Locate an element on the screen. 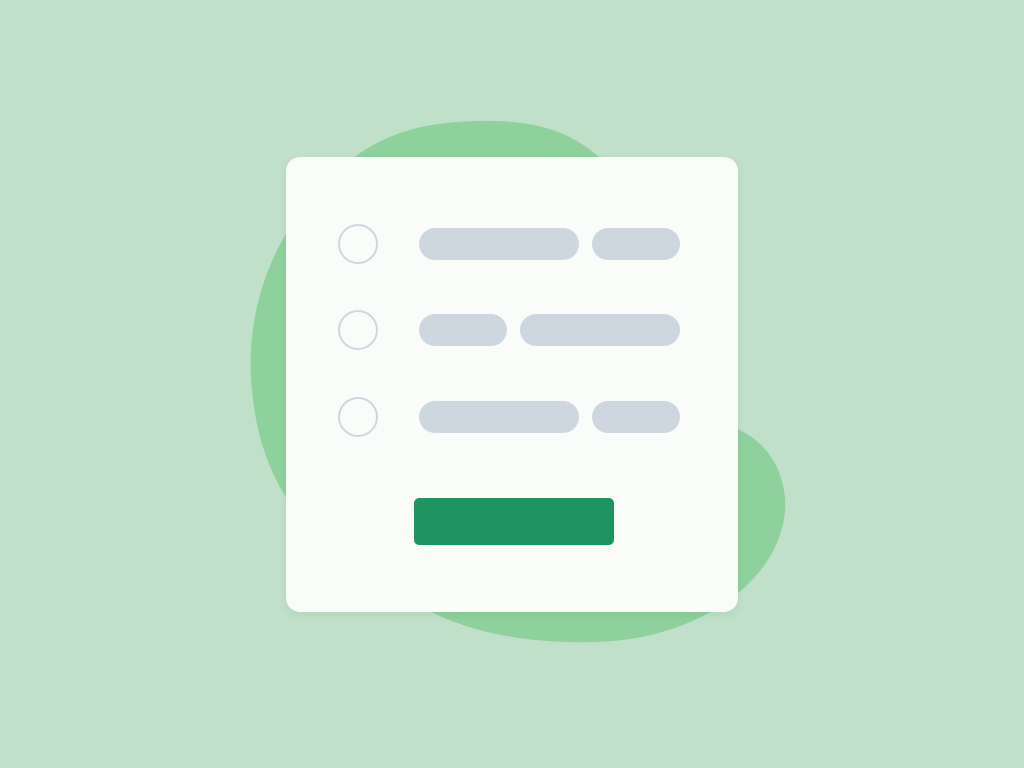 The height and width of the screenshot is (768, 1024). submit-button is located at coordinates (514, 521).